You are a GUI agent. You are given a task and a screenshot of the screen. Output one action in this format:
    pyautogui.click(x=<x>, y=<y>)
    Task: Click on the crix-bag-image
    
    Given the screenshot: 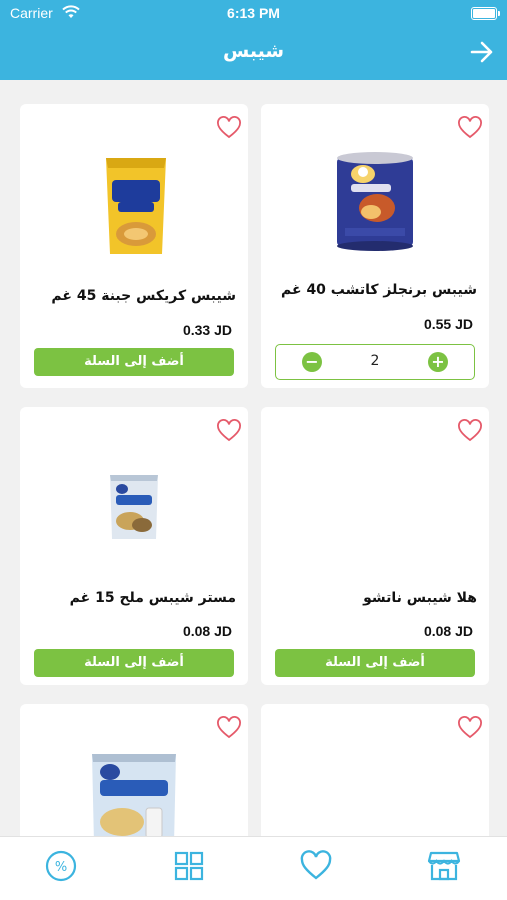 What is the action you would take?
    pyautogui.click(x=136, y=206)
    